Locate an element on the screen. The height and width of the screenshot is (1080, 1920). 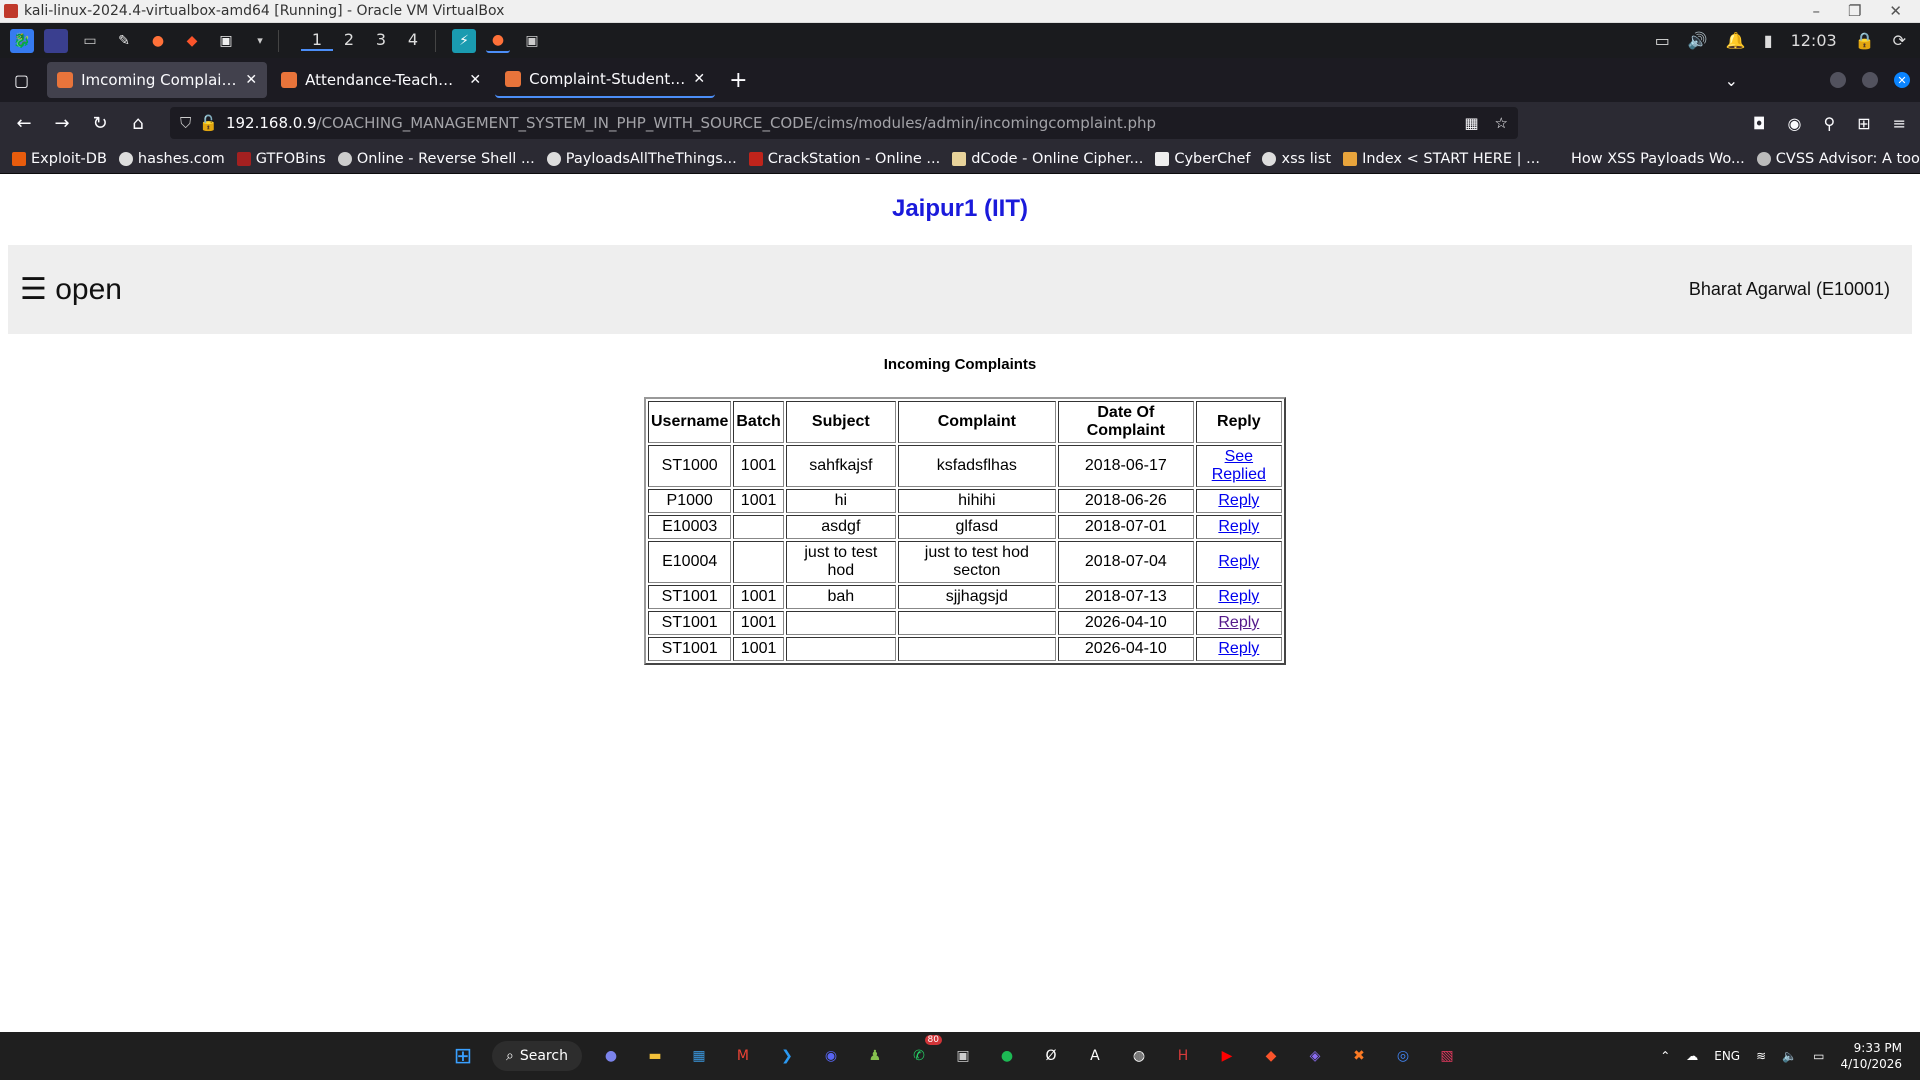
onedrive-icon: ☁ is located at coordinates (1692, 1056).